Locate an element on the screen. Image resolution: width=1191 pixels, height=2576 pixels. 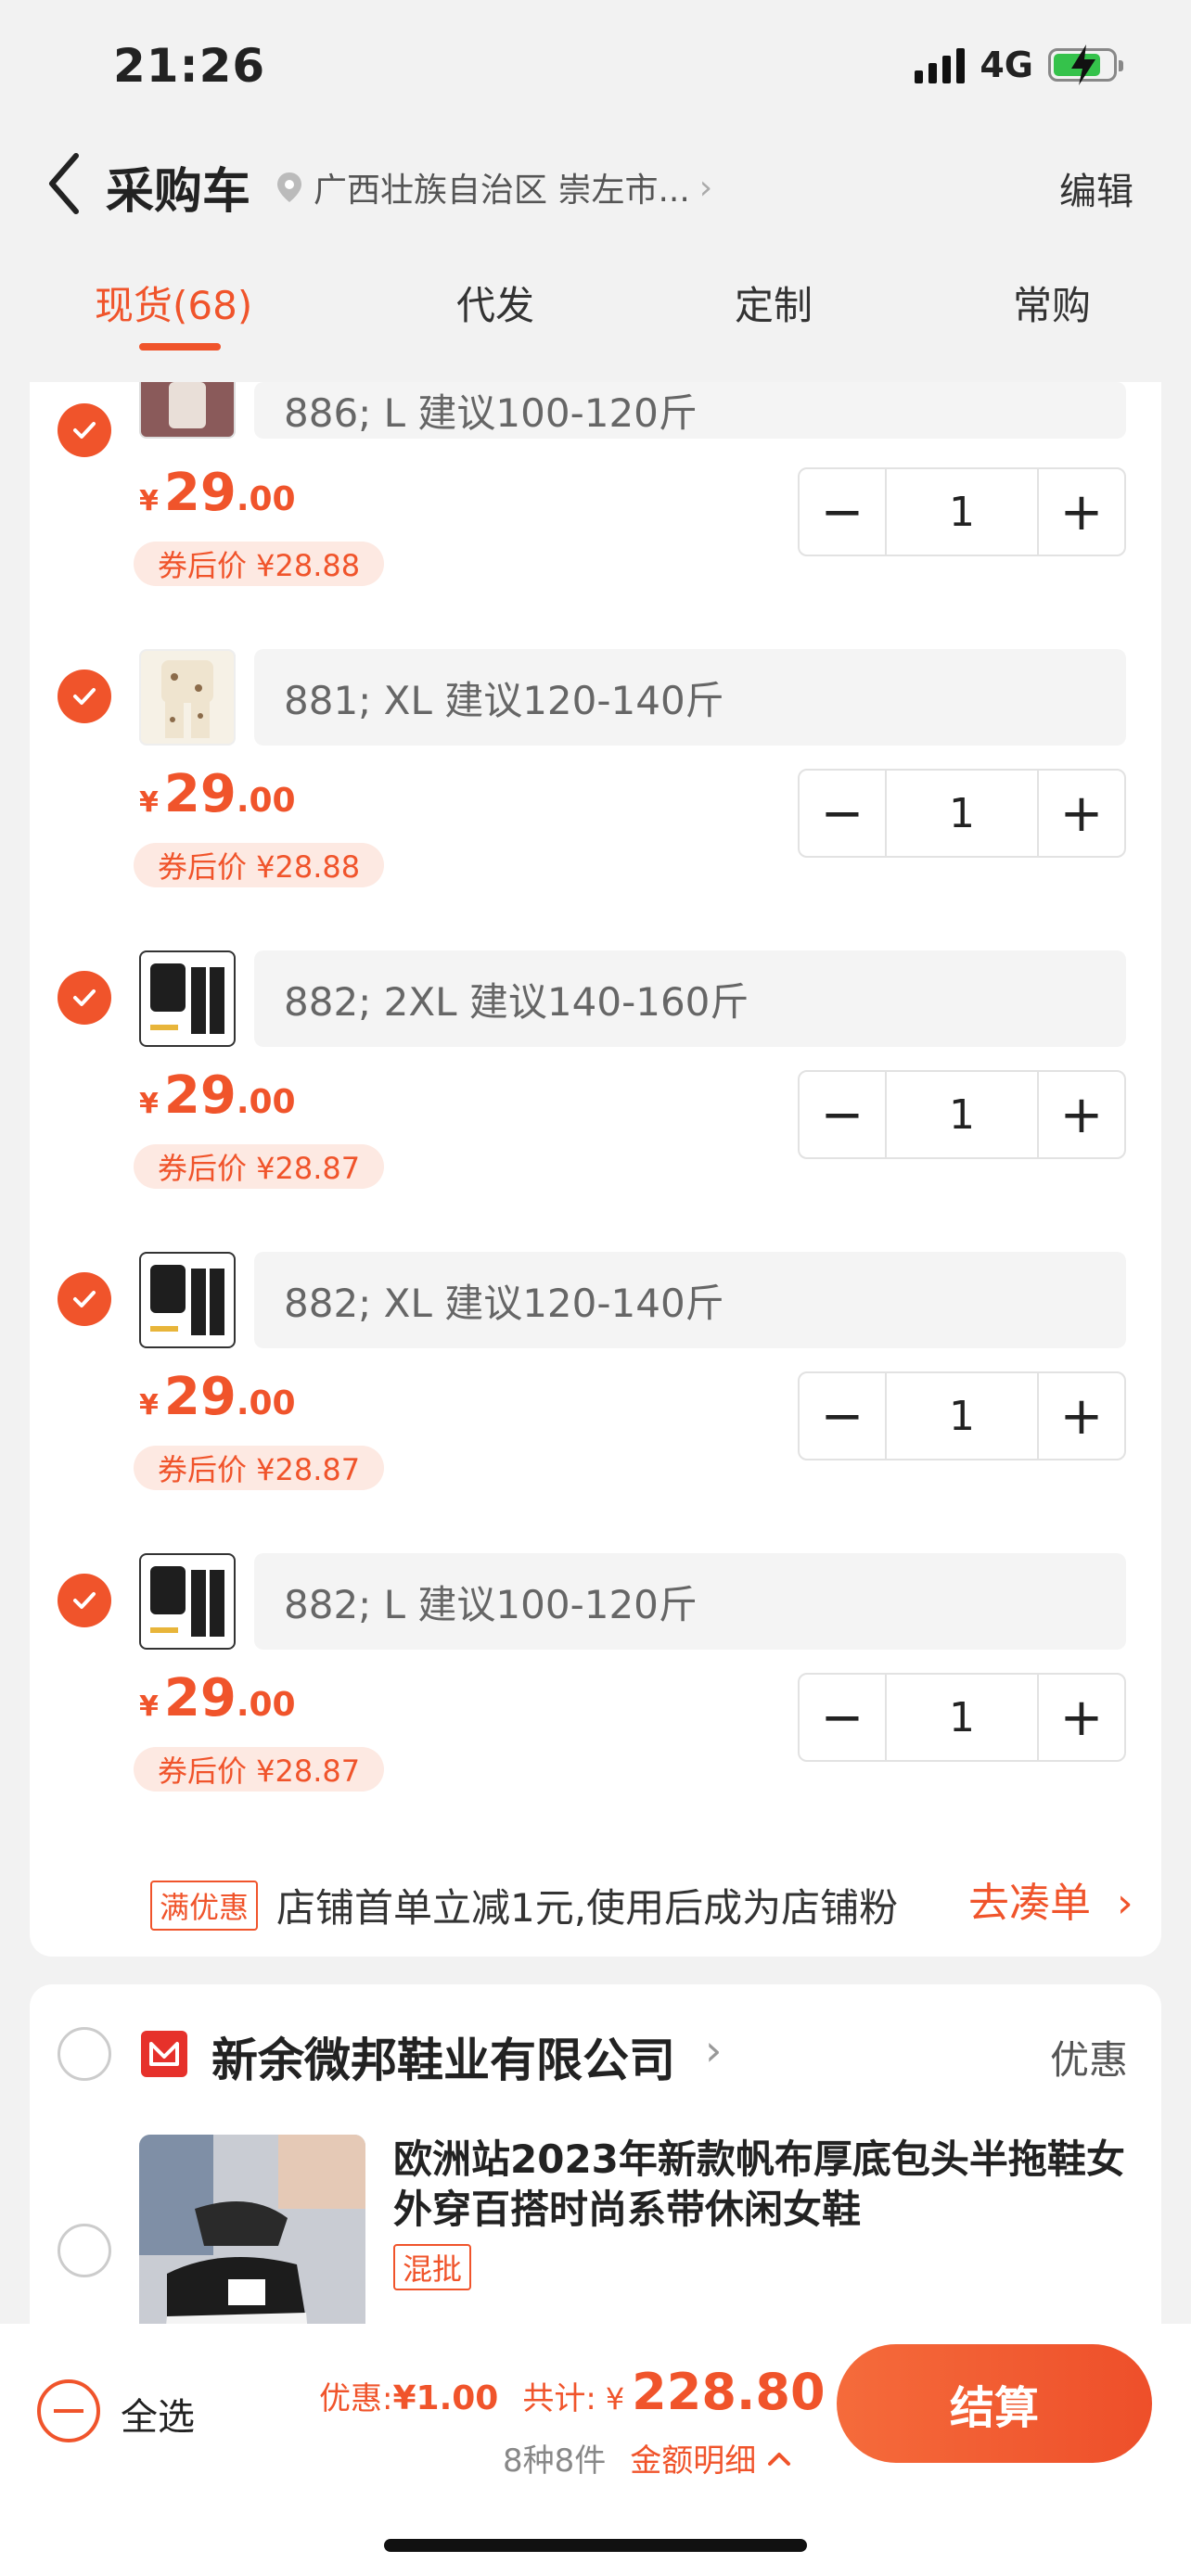
status-indicators: 4G is located at coordinates (1019, 65).